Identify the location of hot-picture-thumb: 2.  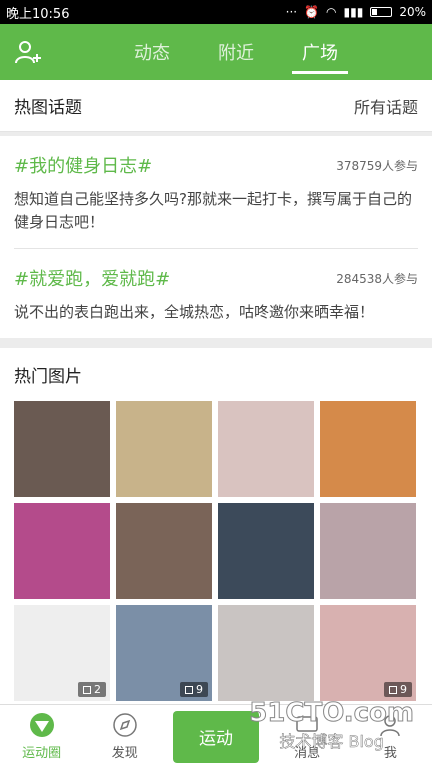
(62, 653).